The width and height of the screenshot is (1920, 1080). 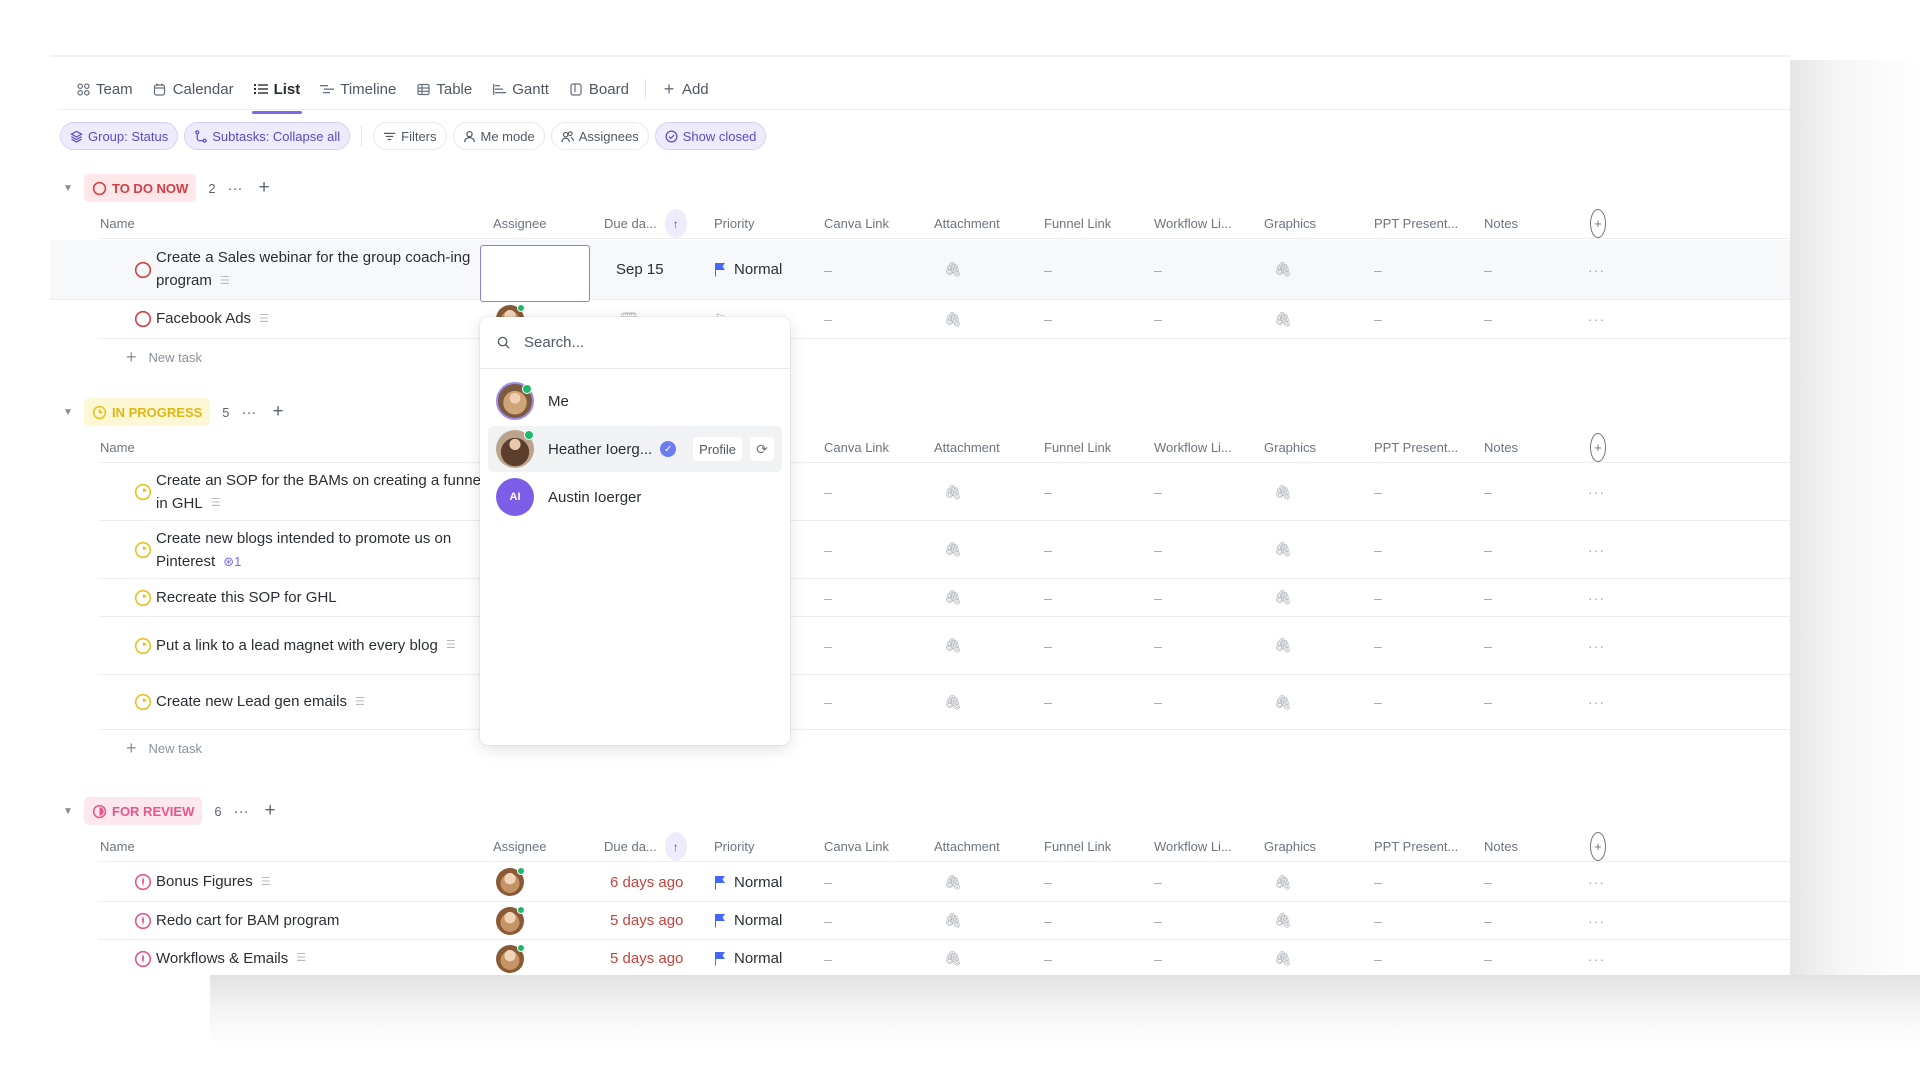 What do you see at coordinates (710, 136) in the screenshot?
I see `show-closed-chip: Show closed` at bounding box center [710, 136].